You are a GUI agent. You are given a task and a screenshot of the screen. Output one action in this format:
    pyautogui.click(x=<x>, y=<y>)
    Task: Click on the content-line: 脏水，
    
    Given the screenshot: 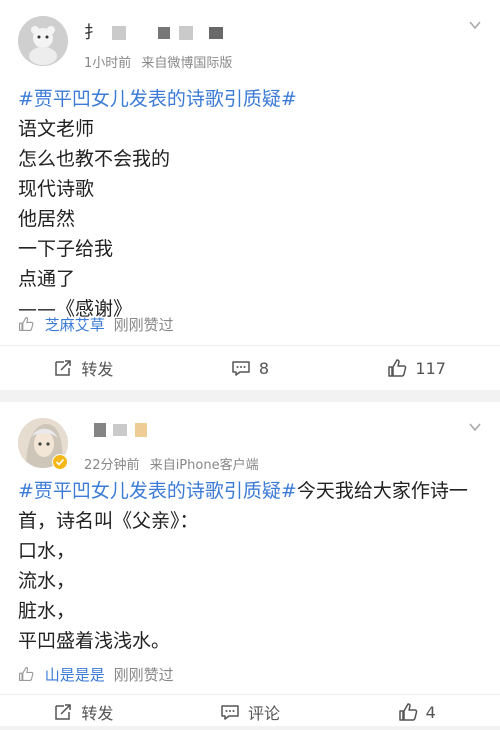 What is the action you would take?
    pyautogui.click(x=47, y=611)
    